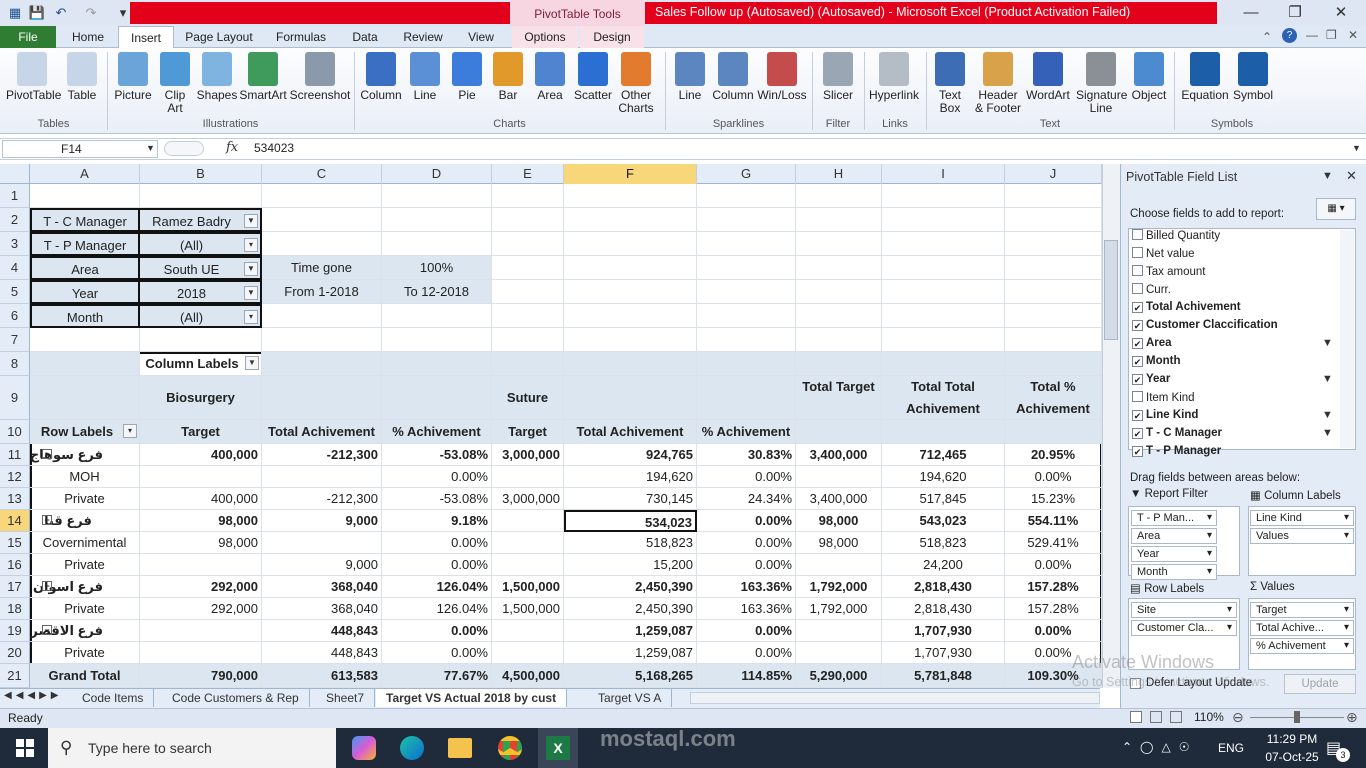 The height and width of the screenshot is (768, 1366). What do you see at coordinates (15, 244) in the screenshot?
I see `row-header-3: 3` at bounding box center [15, 244].